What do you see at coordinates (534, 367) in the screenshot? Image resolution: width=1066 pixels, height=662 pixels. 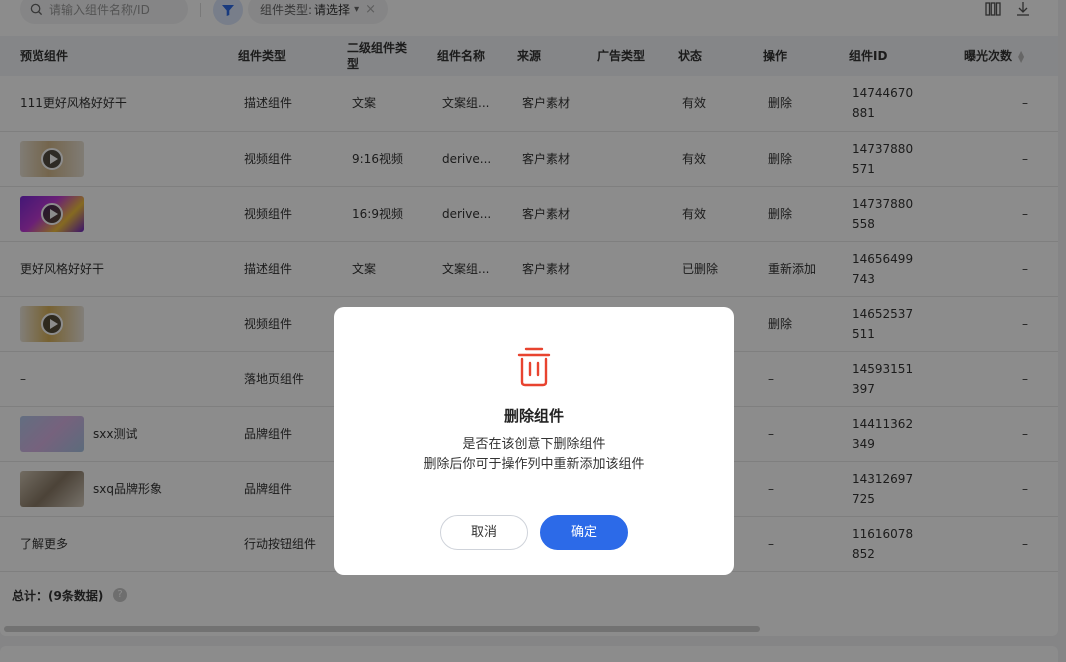 I see `trash-icon` at bounding box center [534, 367].